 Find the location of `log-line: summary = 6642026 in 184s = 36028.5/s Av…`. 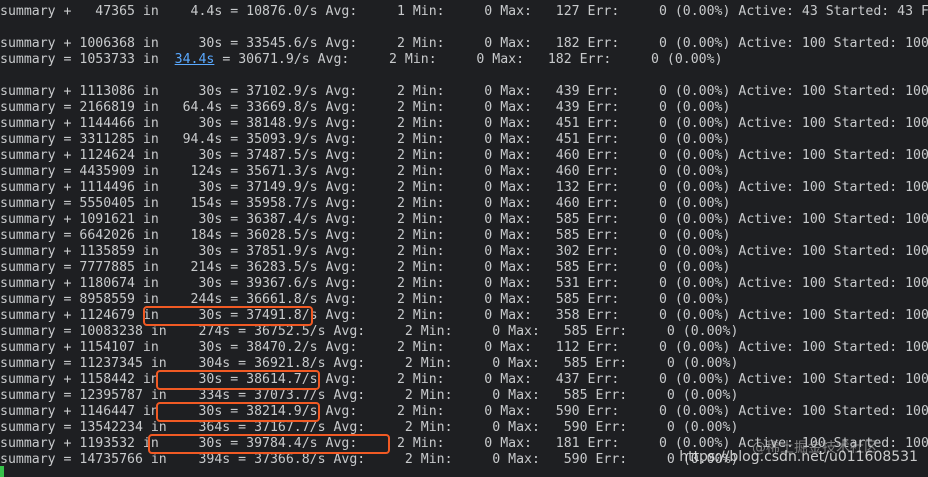

log-line: summary = 6642026 in 184s = 36028.5/s Av… is located at coordinates (365, 235).